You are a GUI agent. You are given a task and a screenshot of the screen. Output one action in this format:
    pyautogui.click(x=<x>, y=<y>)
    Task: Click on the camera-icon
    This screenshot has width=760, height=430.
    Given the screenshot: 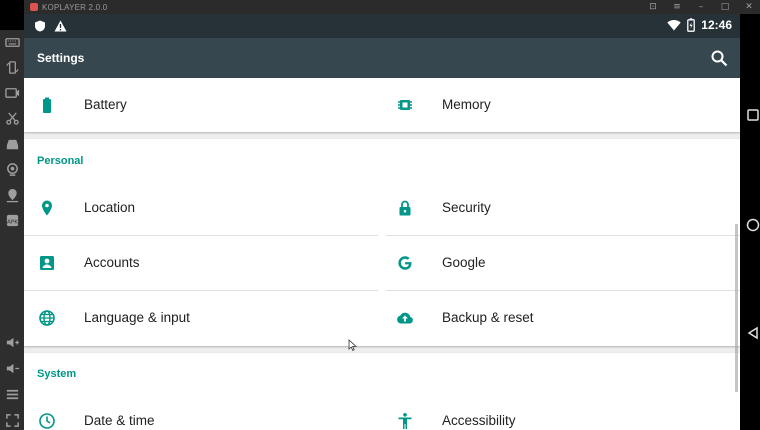 What is the action you would take?
    pyautogui.click(x=12, y=169)
    